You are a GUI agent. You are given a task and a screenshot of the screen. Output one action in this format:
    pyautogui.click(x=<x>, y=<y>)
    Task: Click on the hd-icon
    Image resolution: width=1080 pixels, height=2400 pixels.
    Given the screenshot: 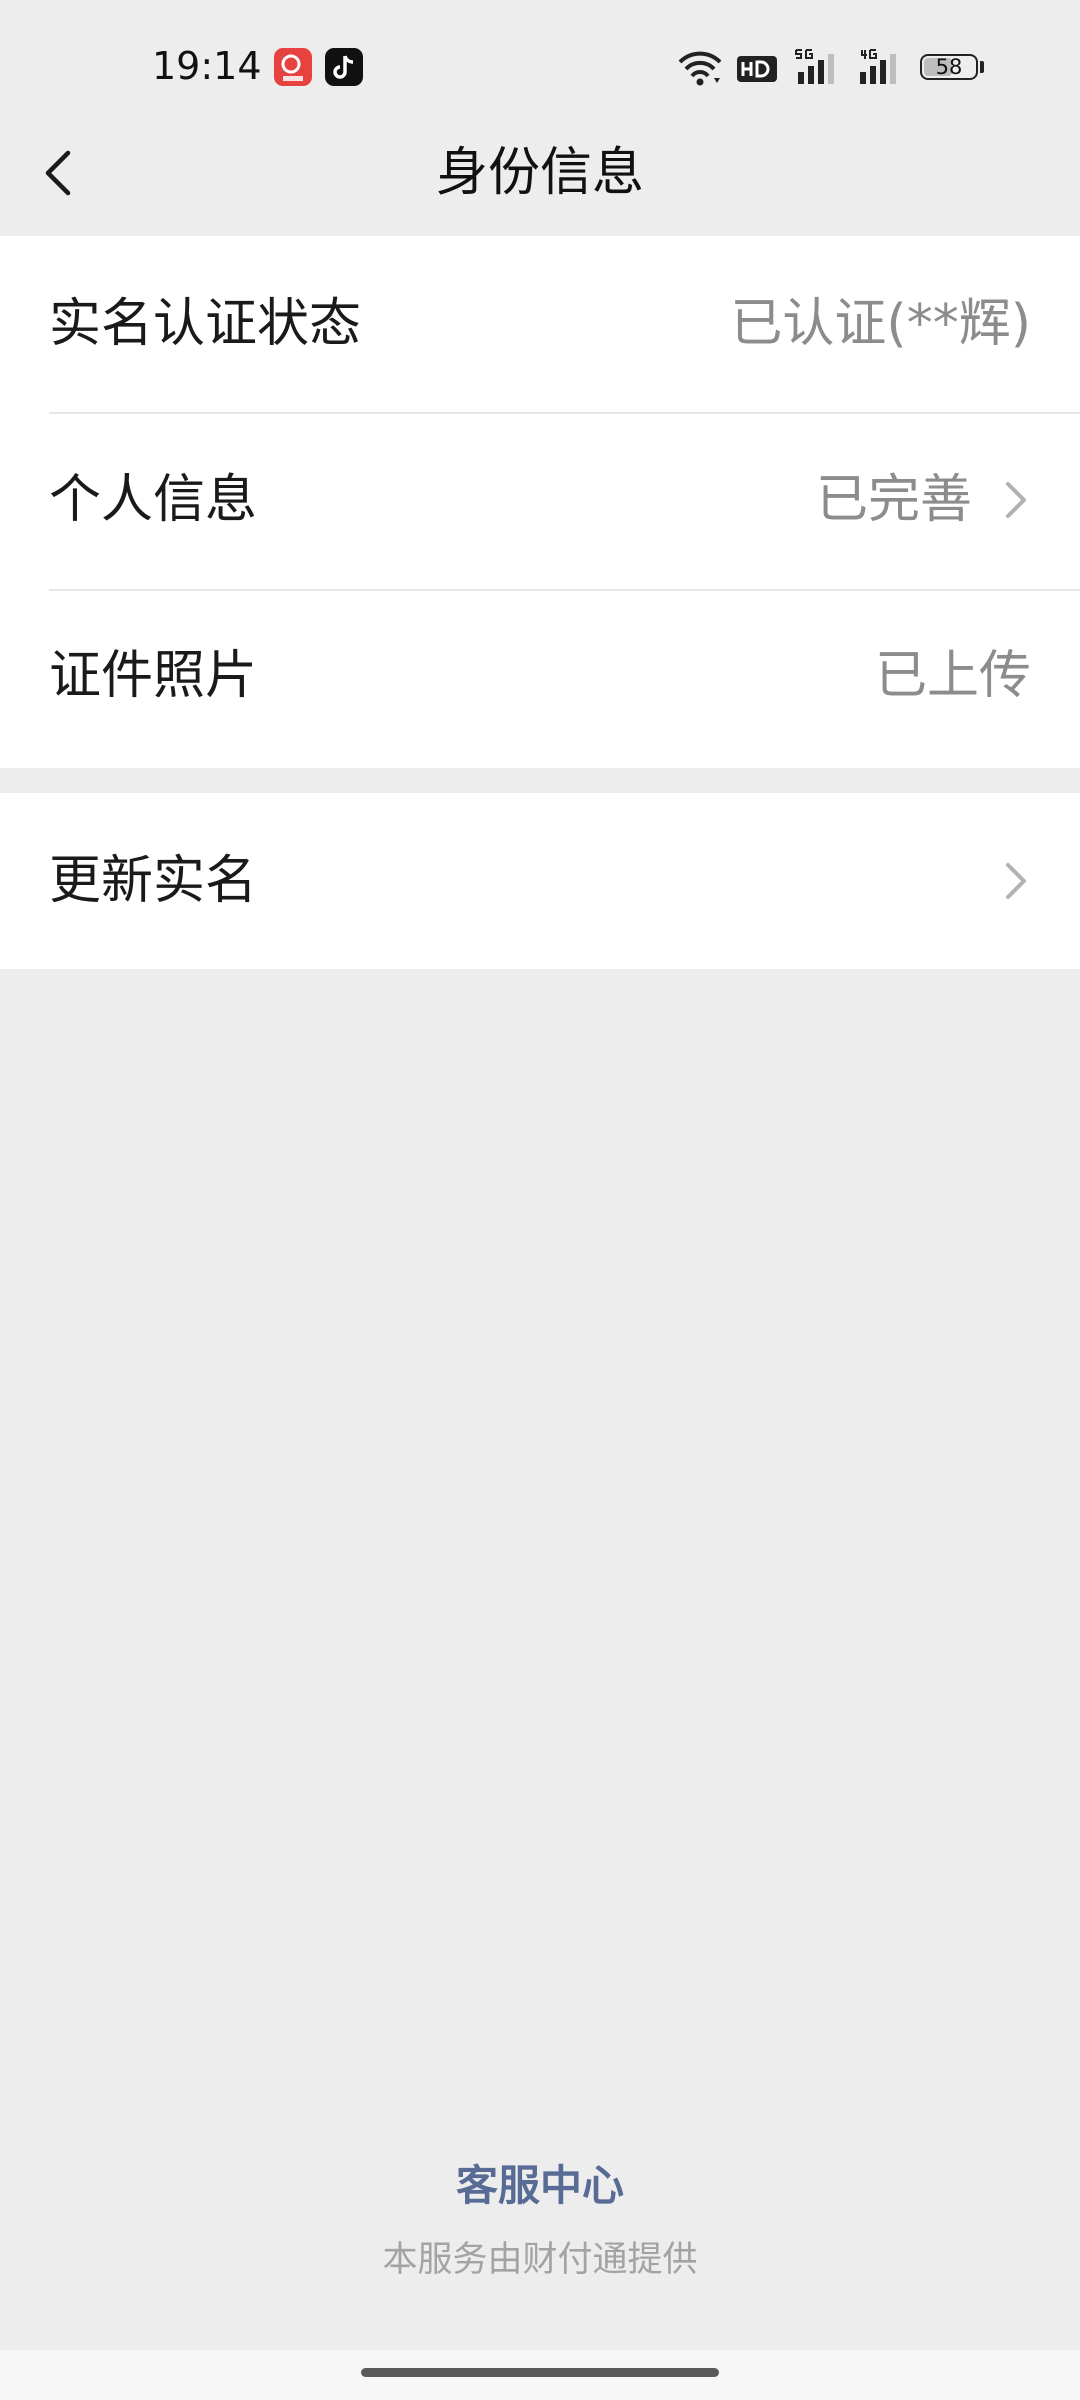 What is the action you would take?
    pyautogui.click(x=757, y=69)
    